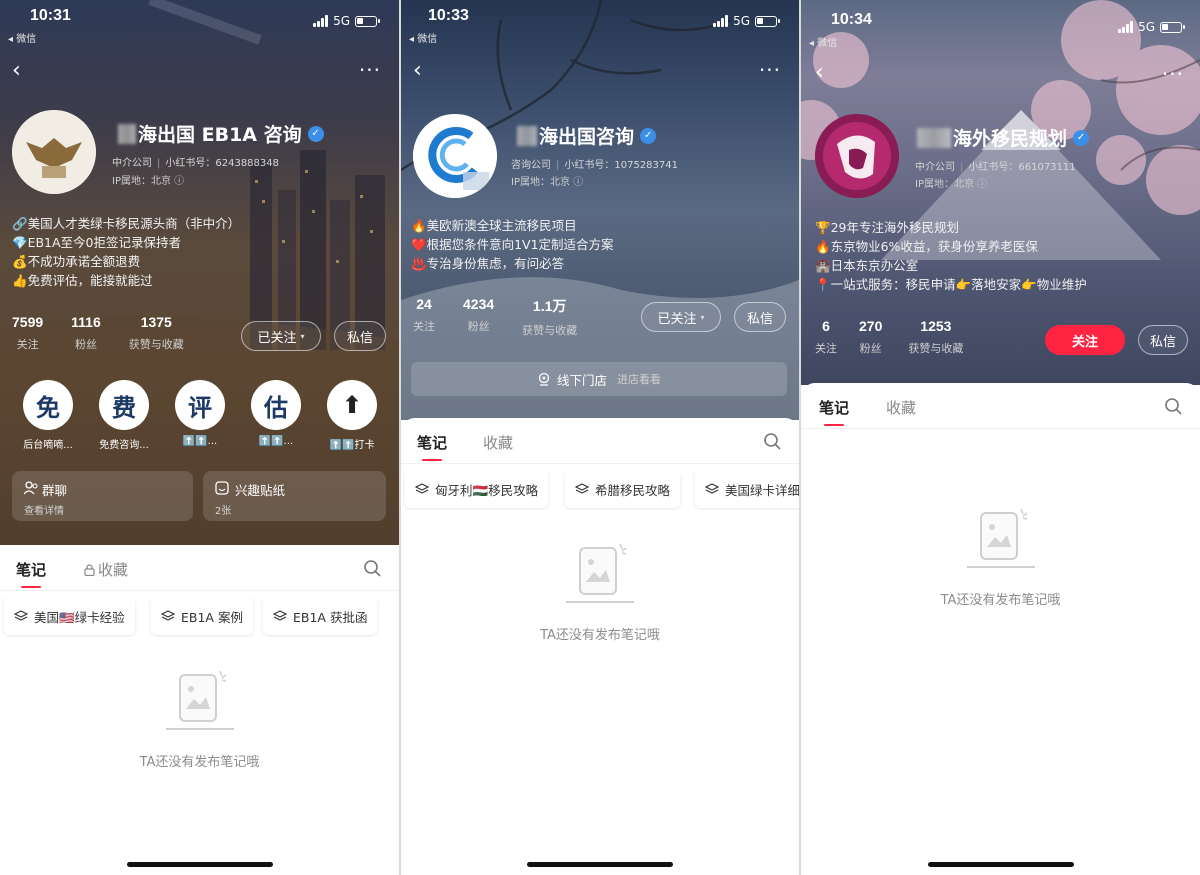 The height and width of the screenshot is (875, 1200). What do you see at coordinates (599, 379) in the screenshot?
I see `offline-store-bar: 线下门店 进店看看` at bounding box center [599, 379].